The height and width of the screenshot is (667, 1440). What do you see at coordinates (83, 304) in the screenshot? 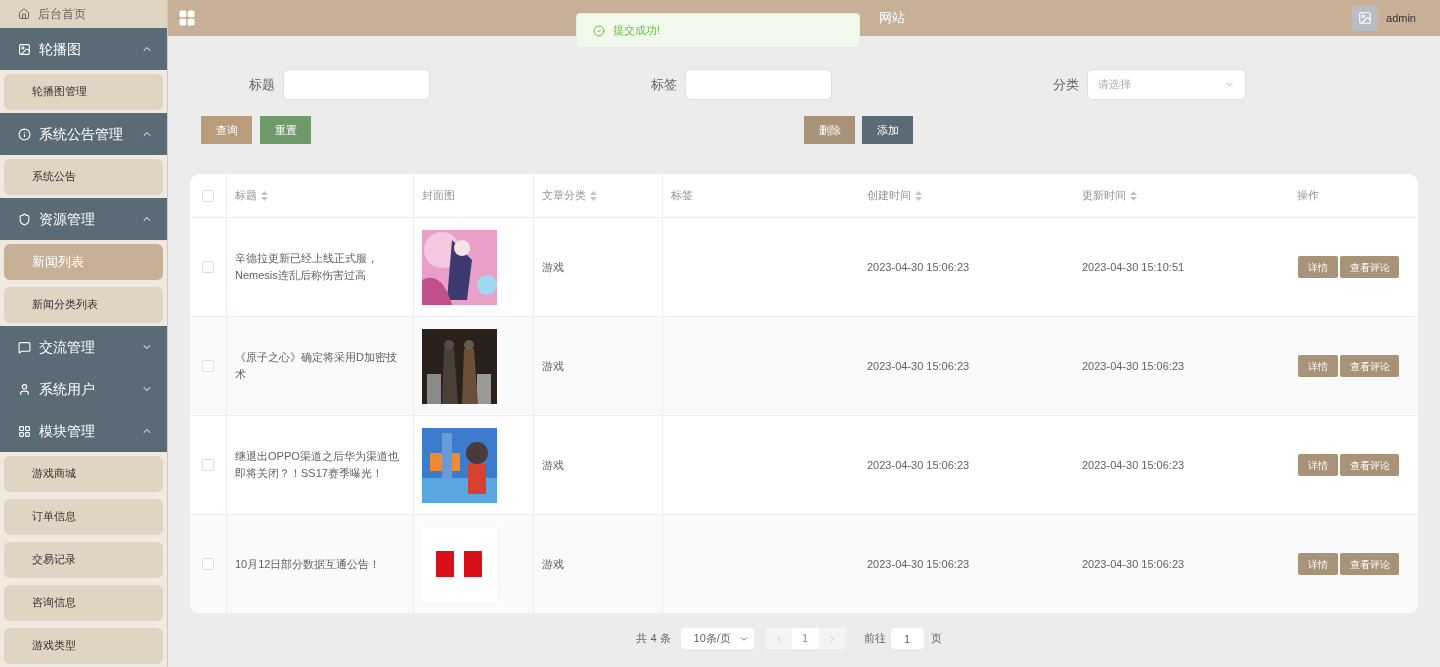
I see `menu-item: 新闻分类列表` at bounding box center [83, 304].